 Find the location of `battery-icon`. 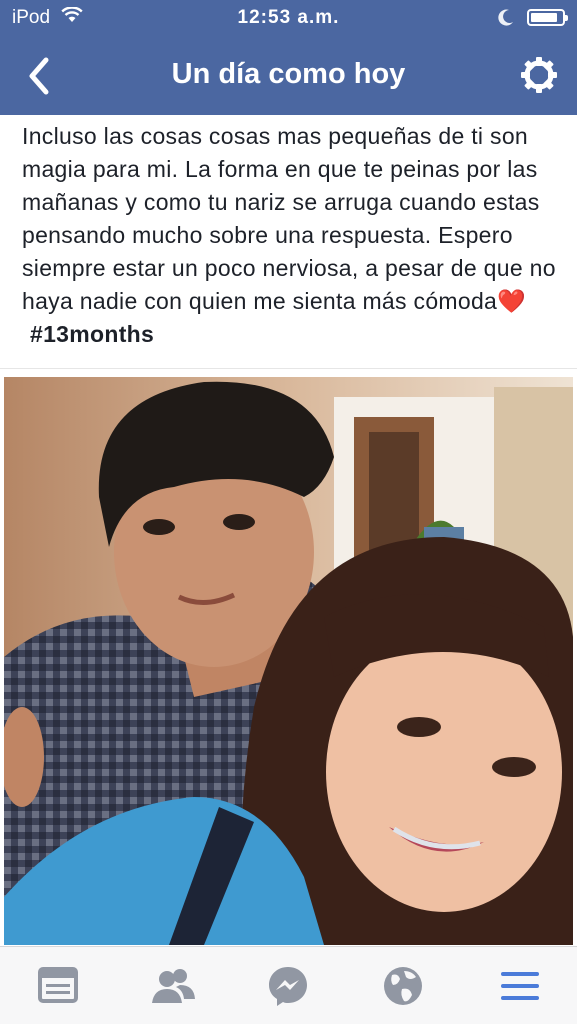

battery-icon is located at coordinates (547, 17).